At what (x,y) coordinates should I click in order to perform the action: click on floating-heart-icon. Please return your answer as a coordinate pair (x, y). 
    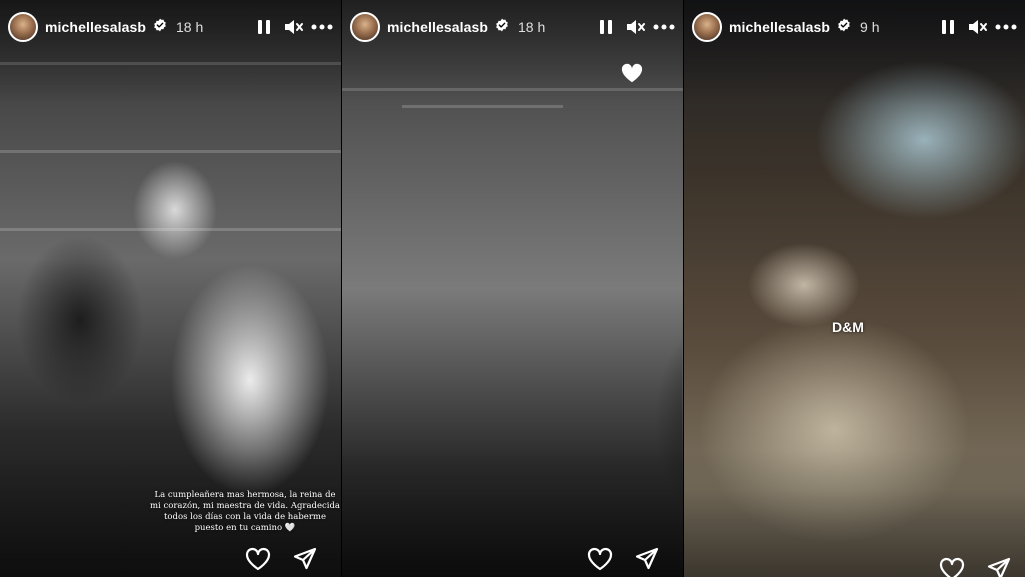
    Looking at the image, I should click on (632, 75).